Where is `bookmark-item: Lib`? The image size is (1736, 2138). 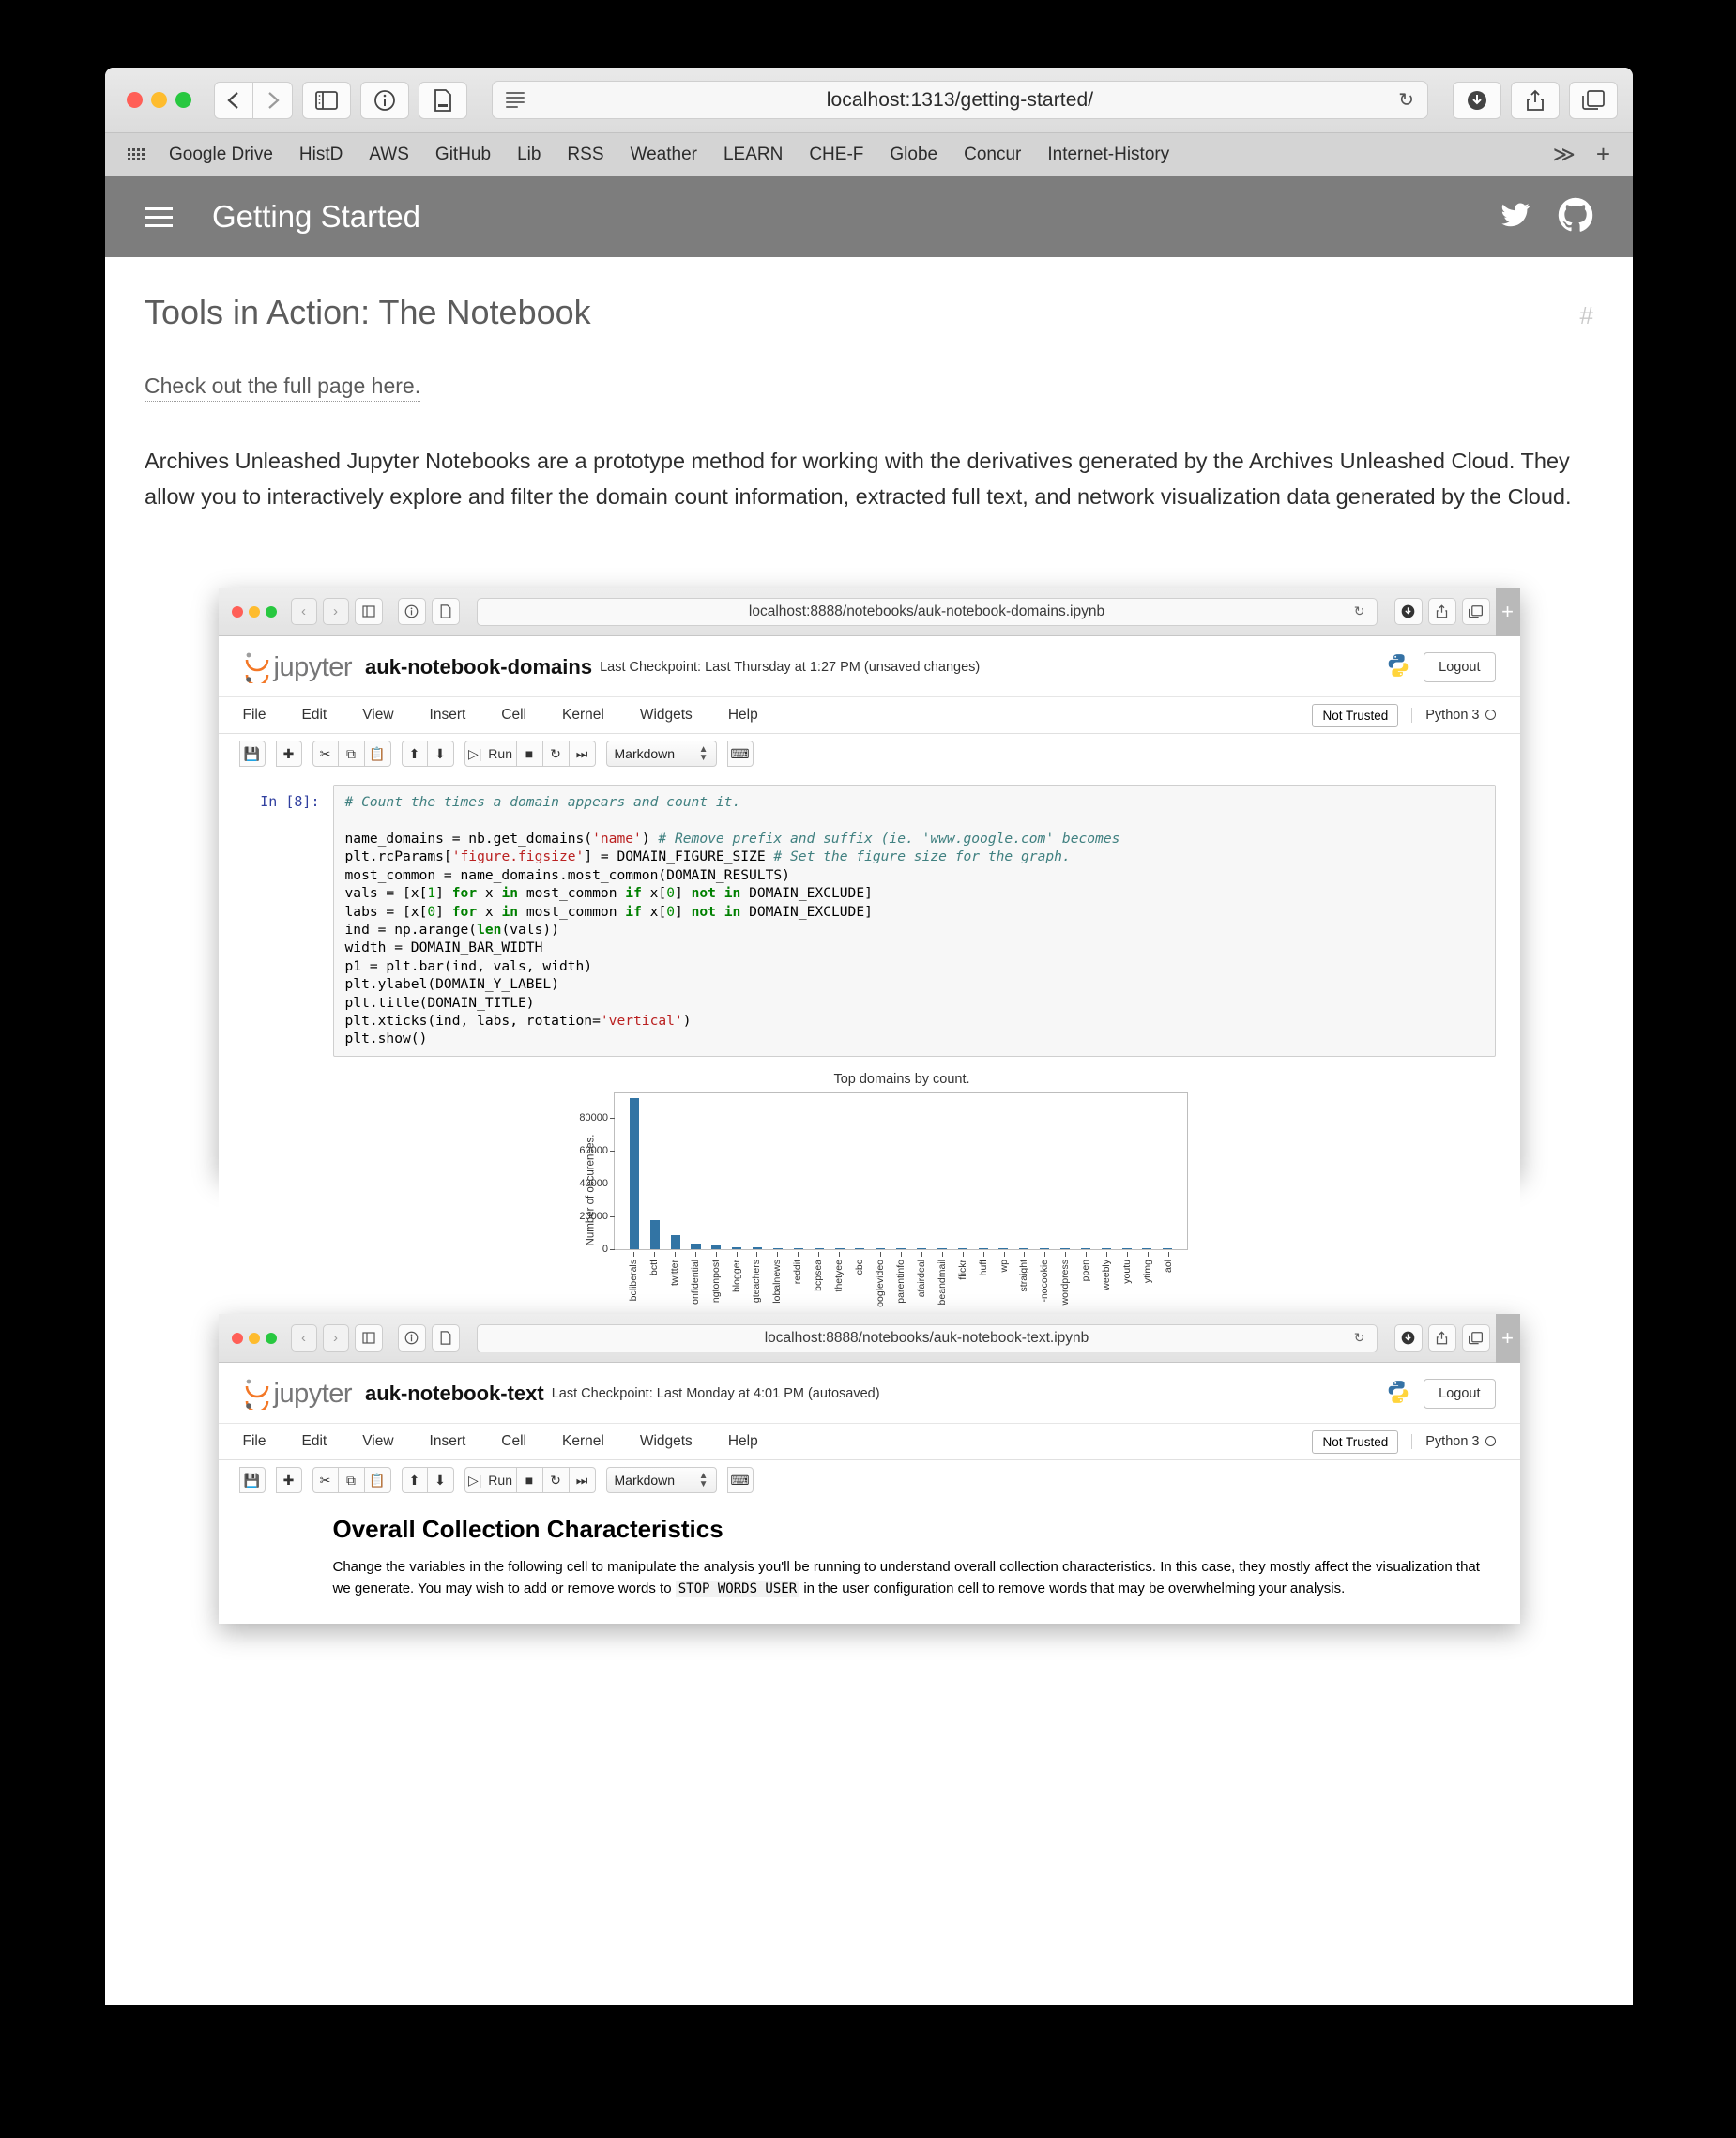 bookmark-item: Lib is located at coordinates (529, 155).